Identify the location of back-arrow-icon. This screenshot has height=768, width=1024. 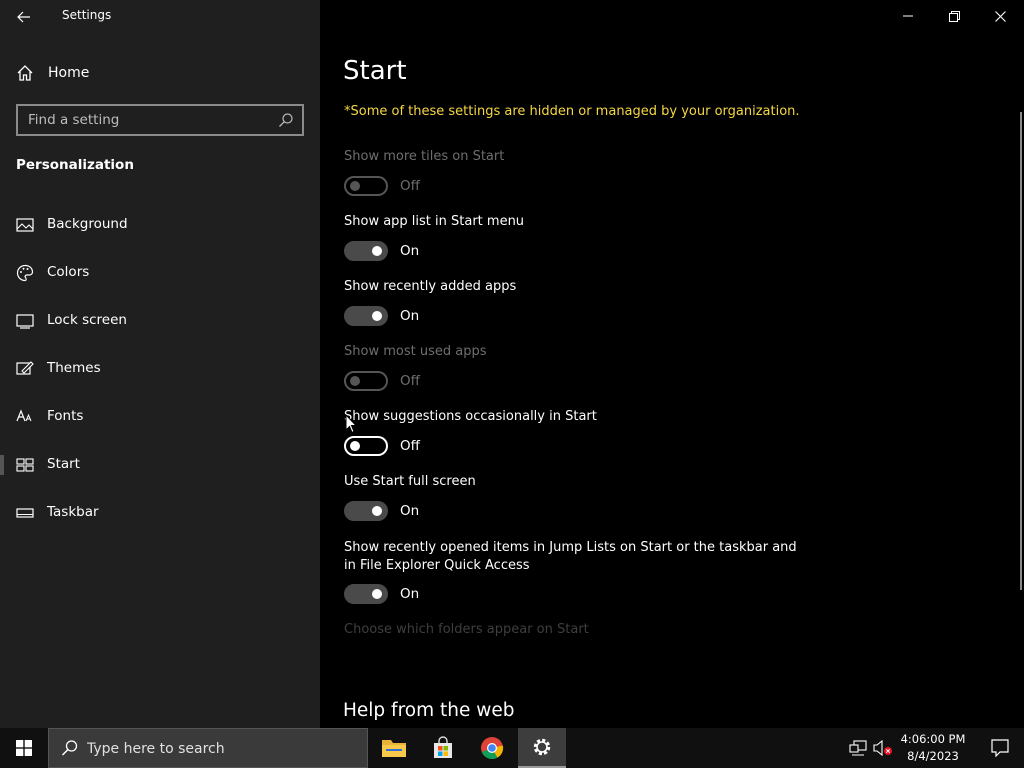
(23, 17).